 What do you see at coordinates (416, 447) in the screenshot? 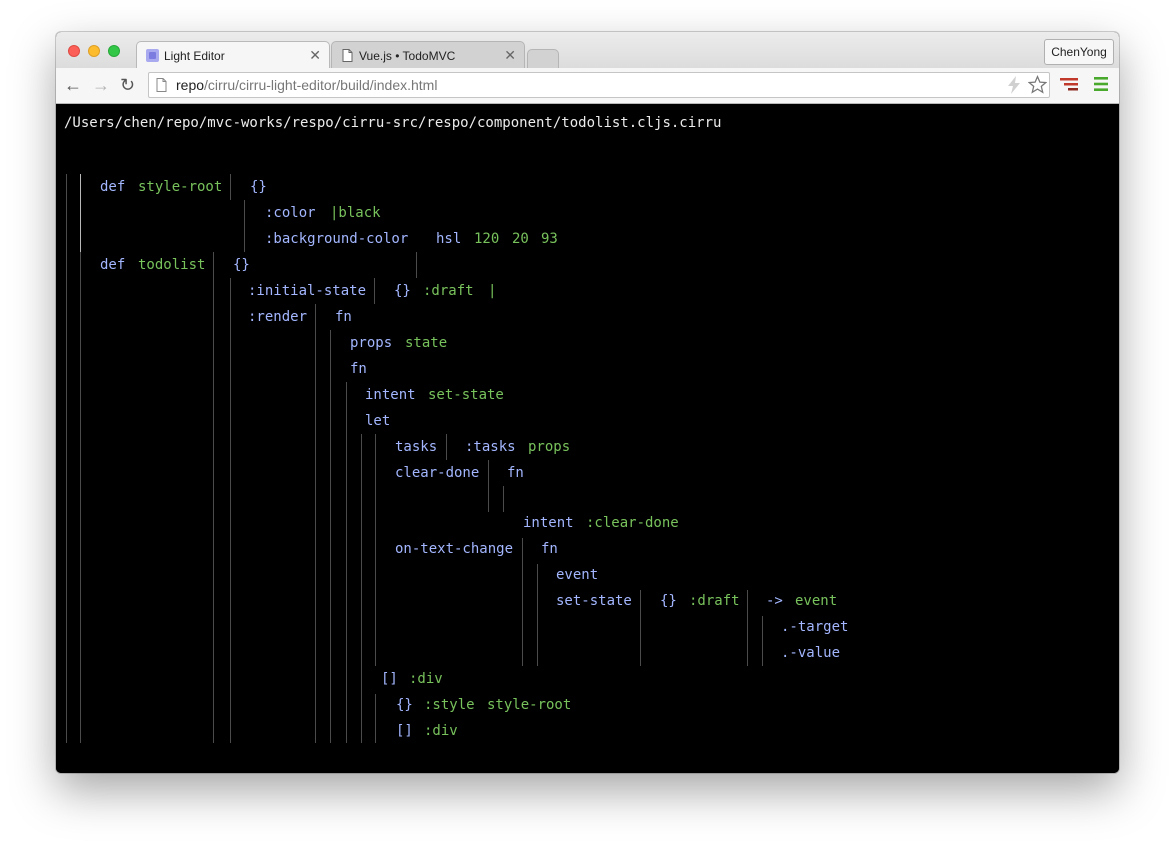
I see `code-token: tasks` at bounding box center [416, 447].